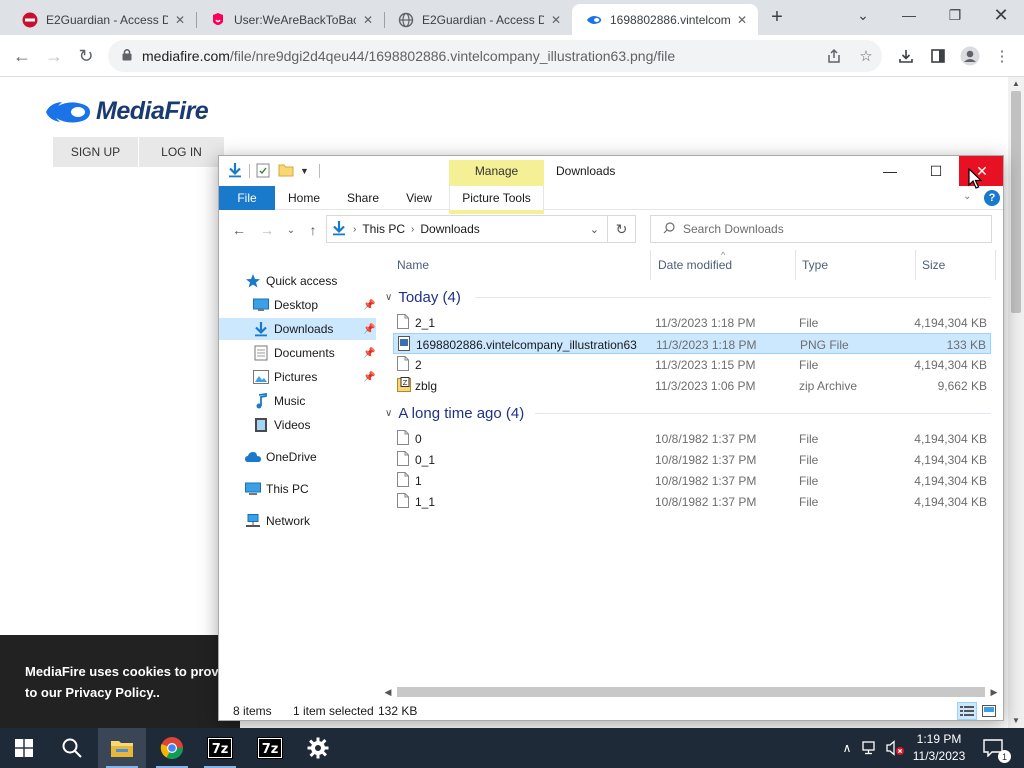  Describe the element at coordinates (172, 748) in the screenshot. I see `chrome-taskbar-icon` at that location.